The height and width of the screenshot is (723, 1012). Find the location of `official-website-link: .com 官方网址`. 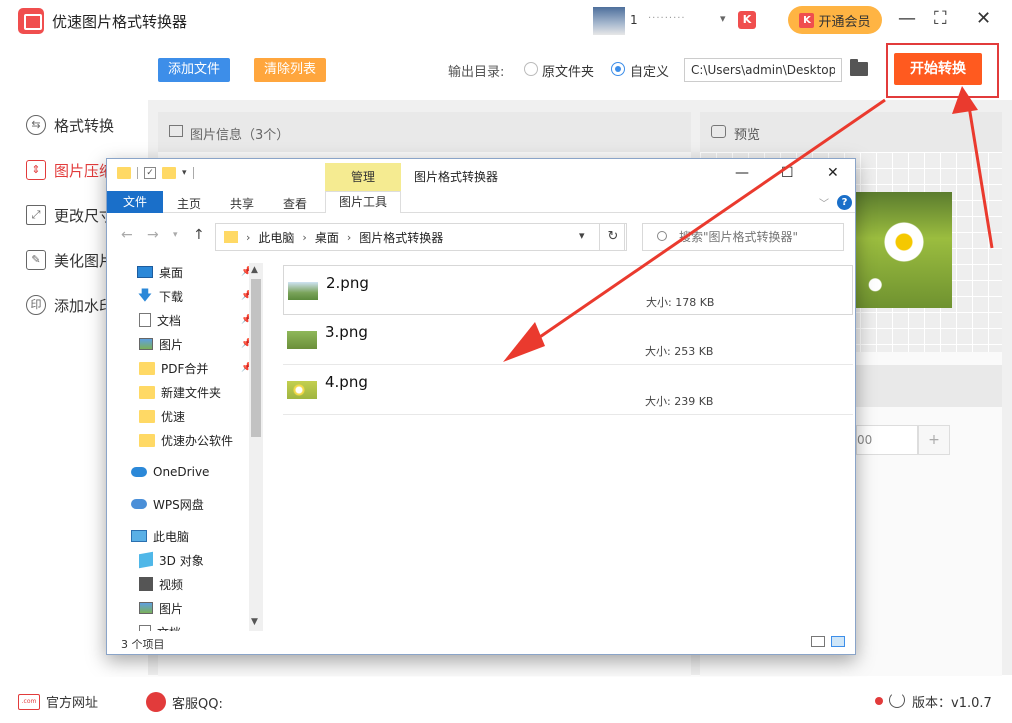

official-website-link: .com 官方网址 is located at coordinates (58, 701).